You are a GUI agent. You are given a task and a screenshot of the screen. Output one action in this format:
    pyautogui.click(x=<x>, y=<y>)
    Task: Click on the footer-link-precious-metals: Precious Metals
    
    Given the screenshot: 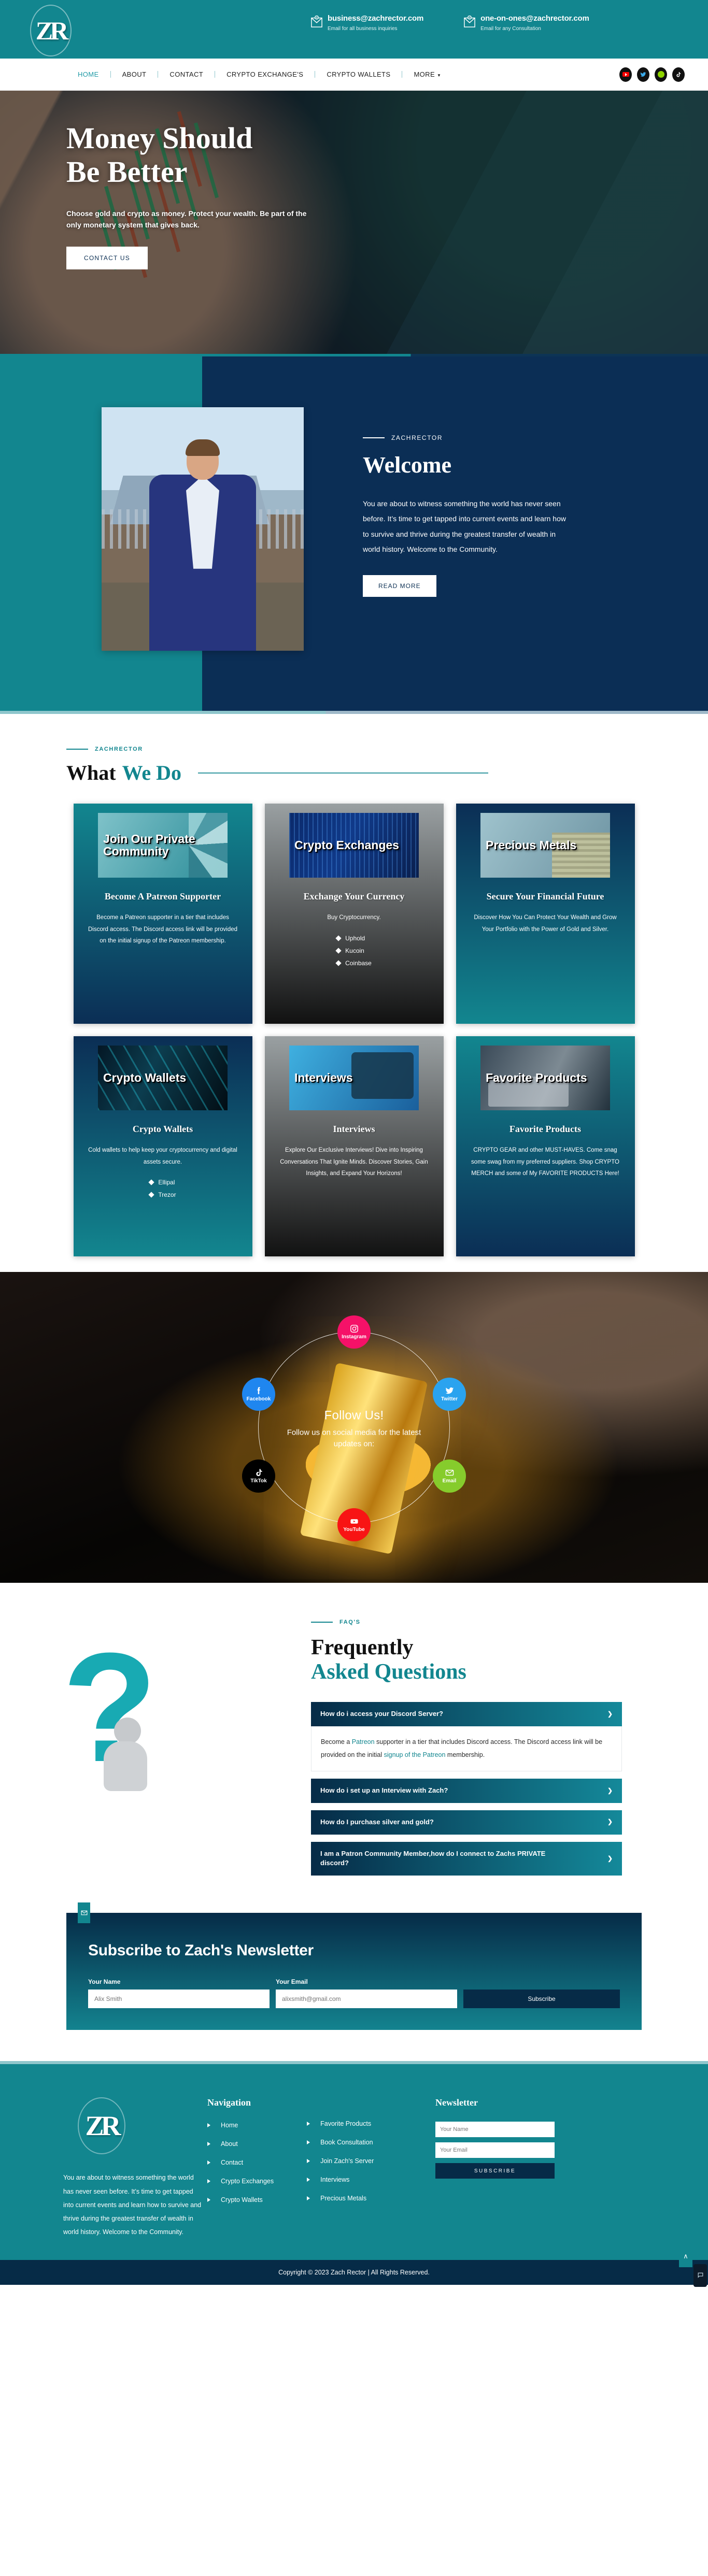 What is the action you would take?
    pyautogui.click(x=340, y=2198)
    